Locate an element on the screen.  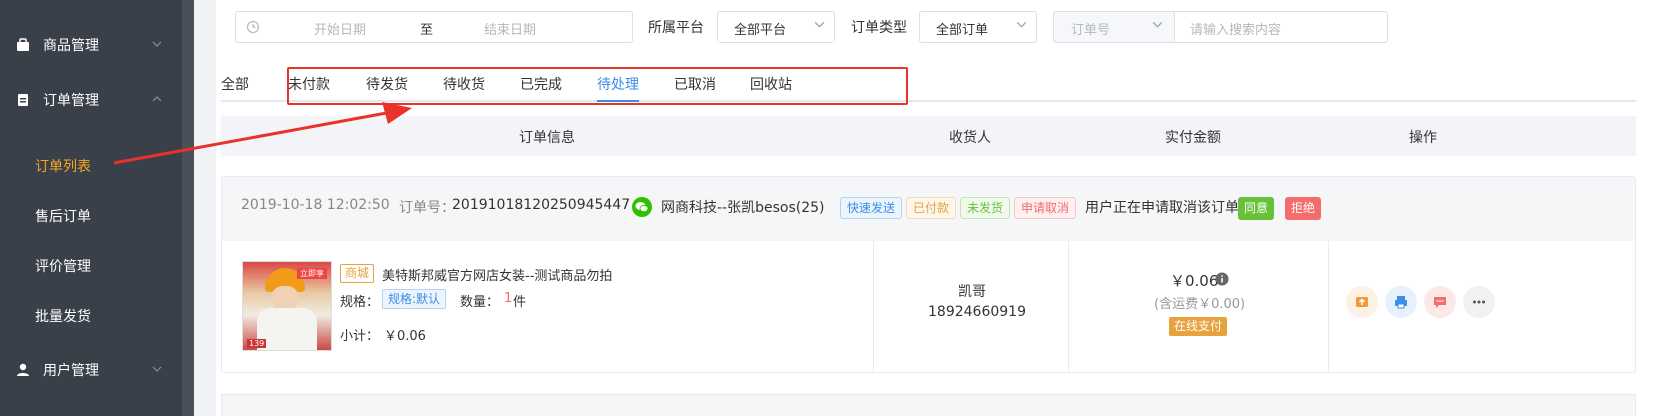
sidebar-menu-users: 用户管理 is located at coordinates (91, 370).